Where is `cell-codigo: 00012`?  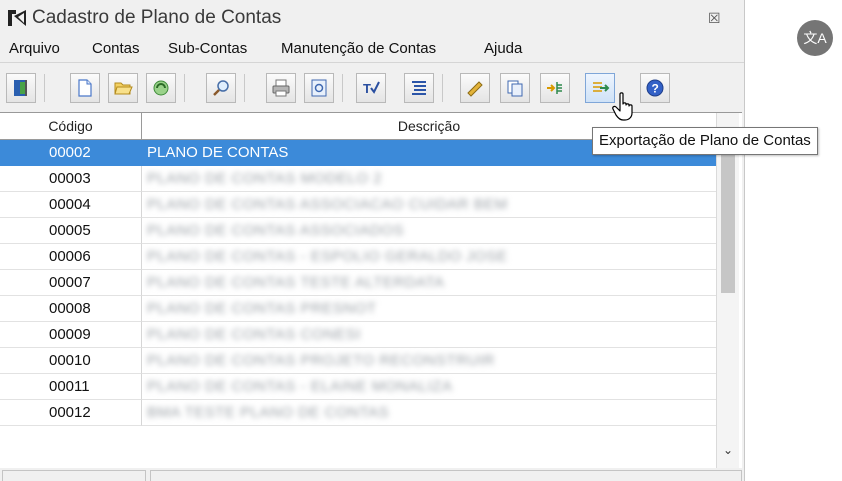
cell-codigo: 00012 is located at coordinates (71, 413).